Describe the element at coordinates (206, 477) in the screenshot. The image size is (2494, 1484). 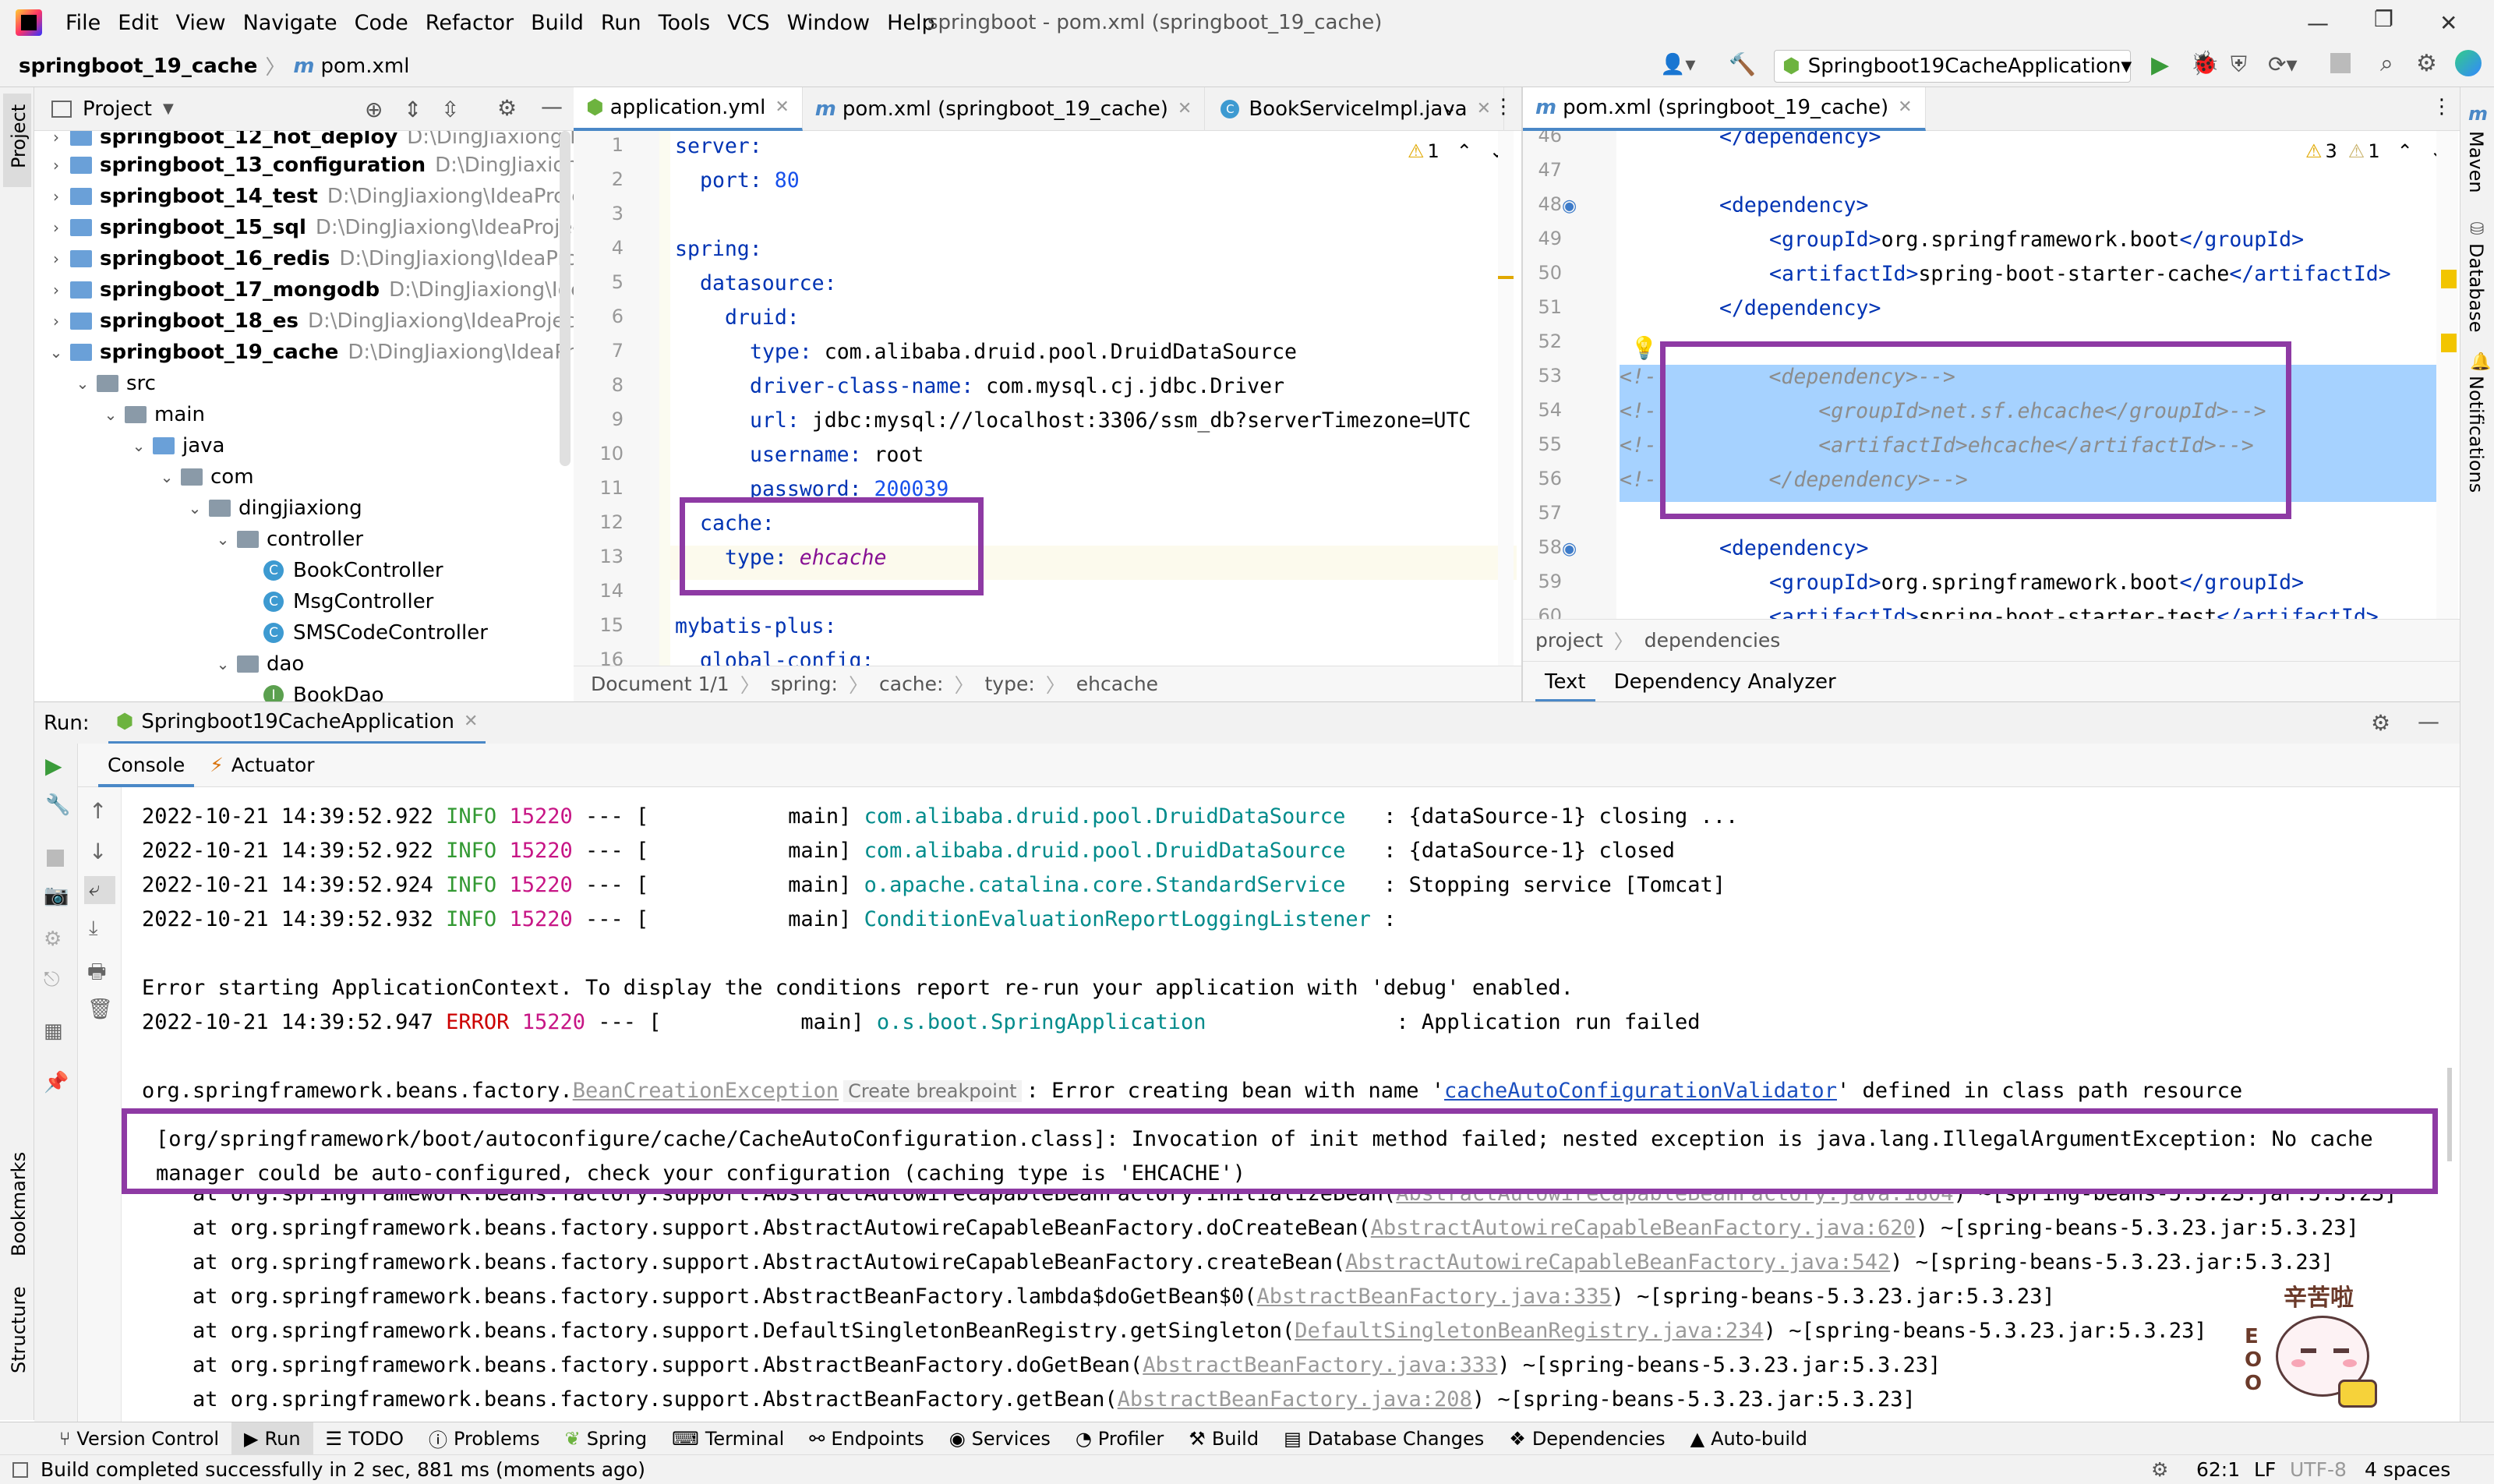
I see `tree-item-com: ⌄ com` at that location.